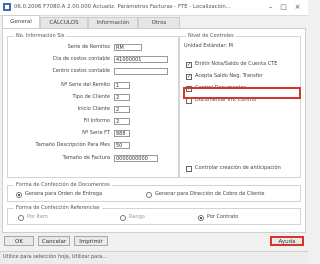 This screenshot has width=320, height=264. I want to click on field-label-centro-costos: Centro costos contable, so click(81, 71).